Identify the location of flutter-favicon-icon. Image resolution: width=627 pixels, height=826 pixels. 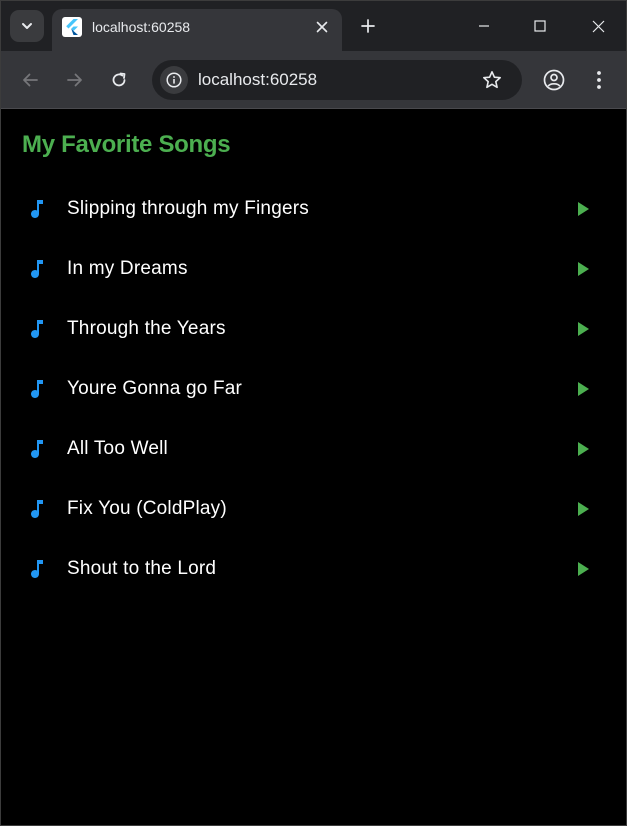
(72, 27).